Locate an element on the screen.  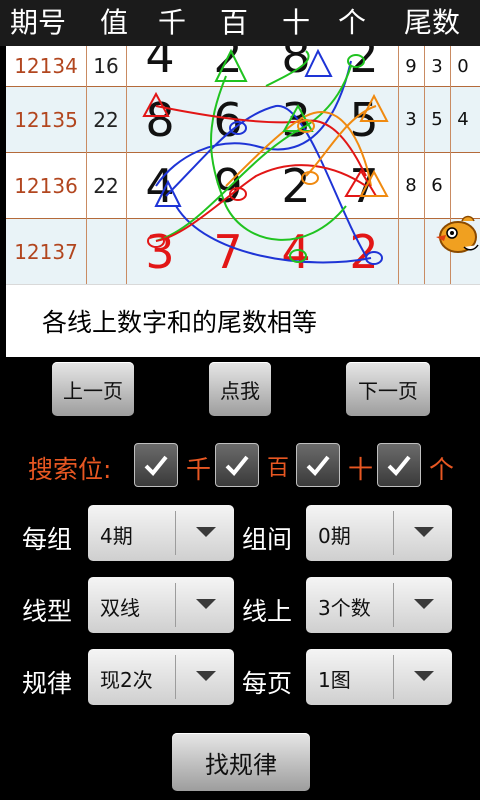
header-unit: 个 is located at coordinates (352, 22).